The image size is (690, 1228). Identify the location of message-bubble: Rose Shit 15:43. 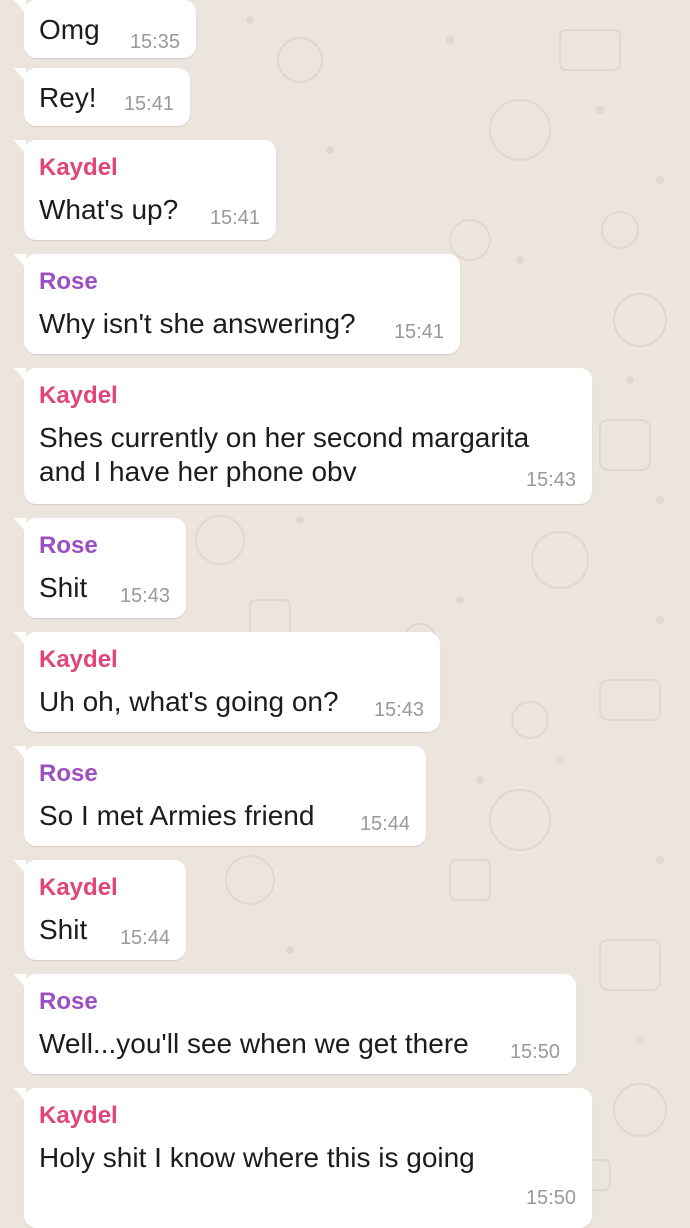
(100, 568).